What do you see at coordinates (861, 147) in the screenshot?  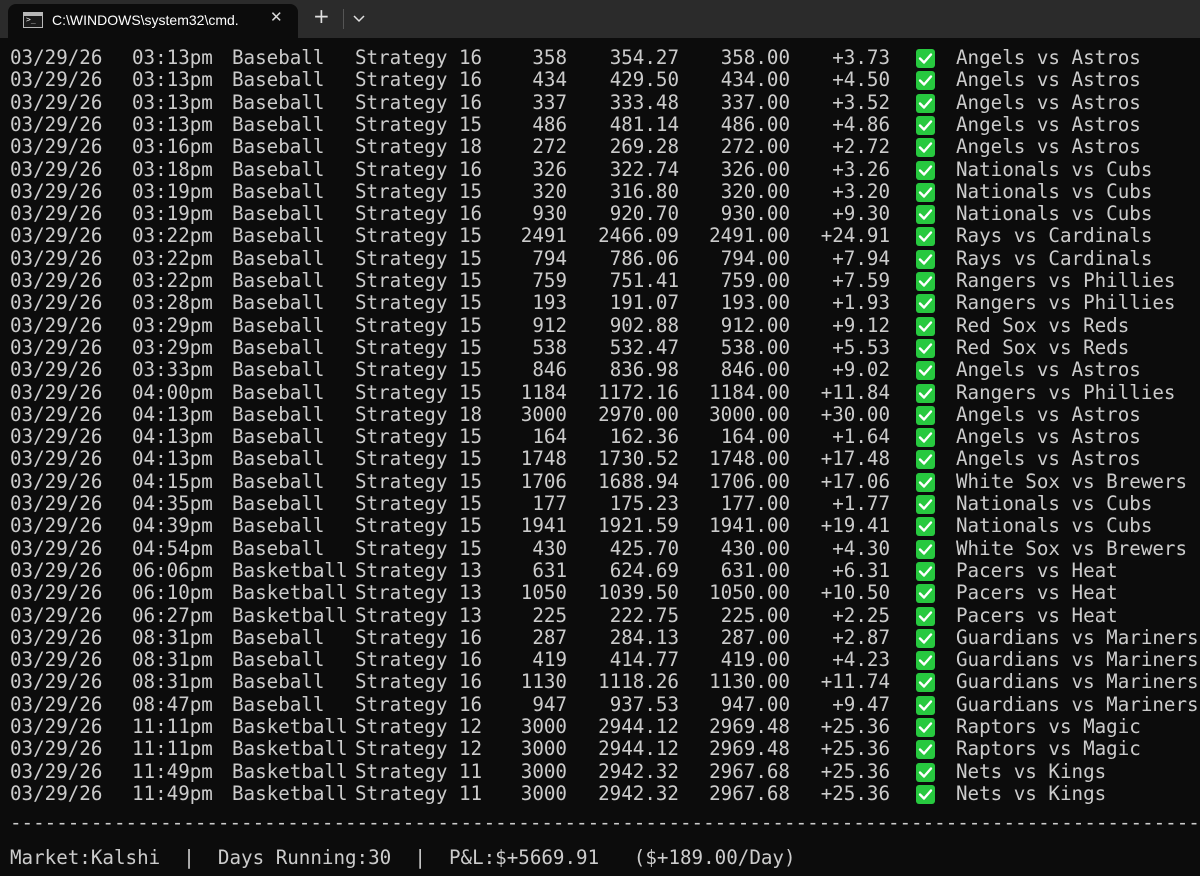 I see `trade-pnl: +2.72` at bounding box center [861, 147].